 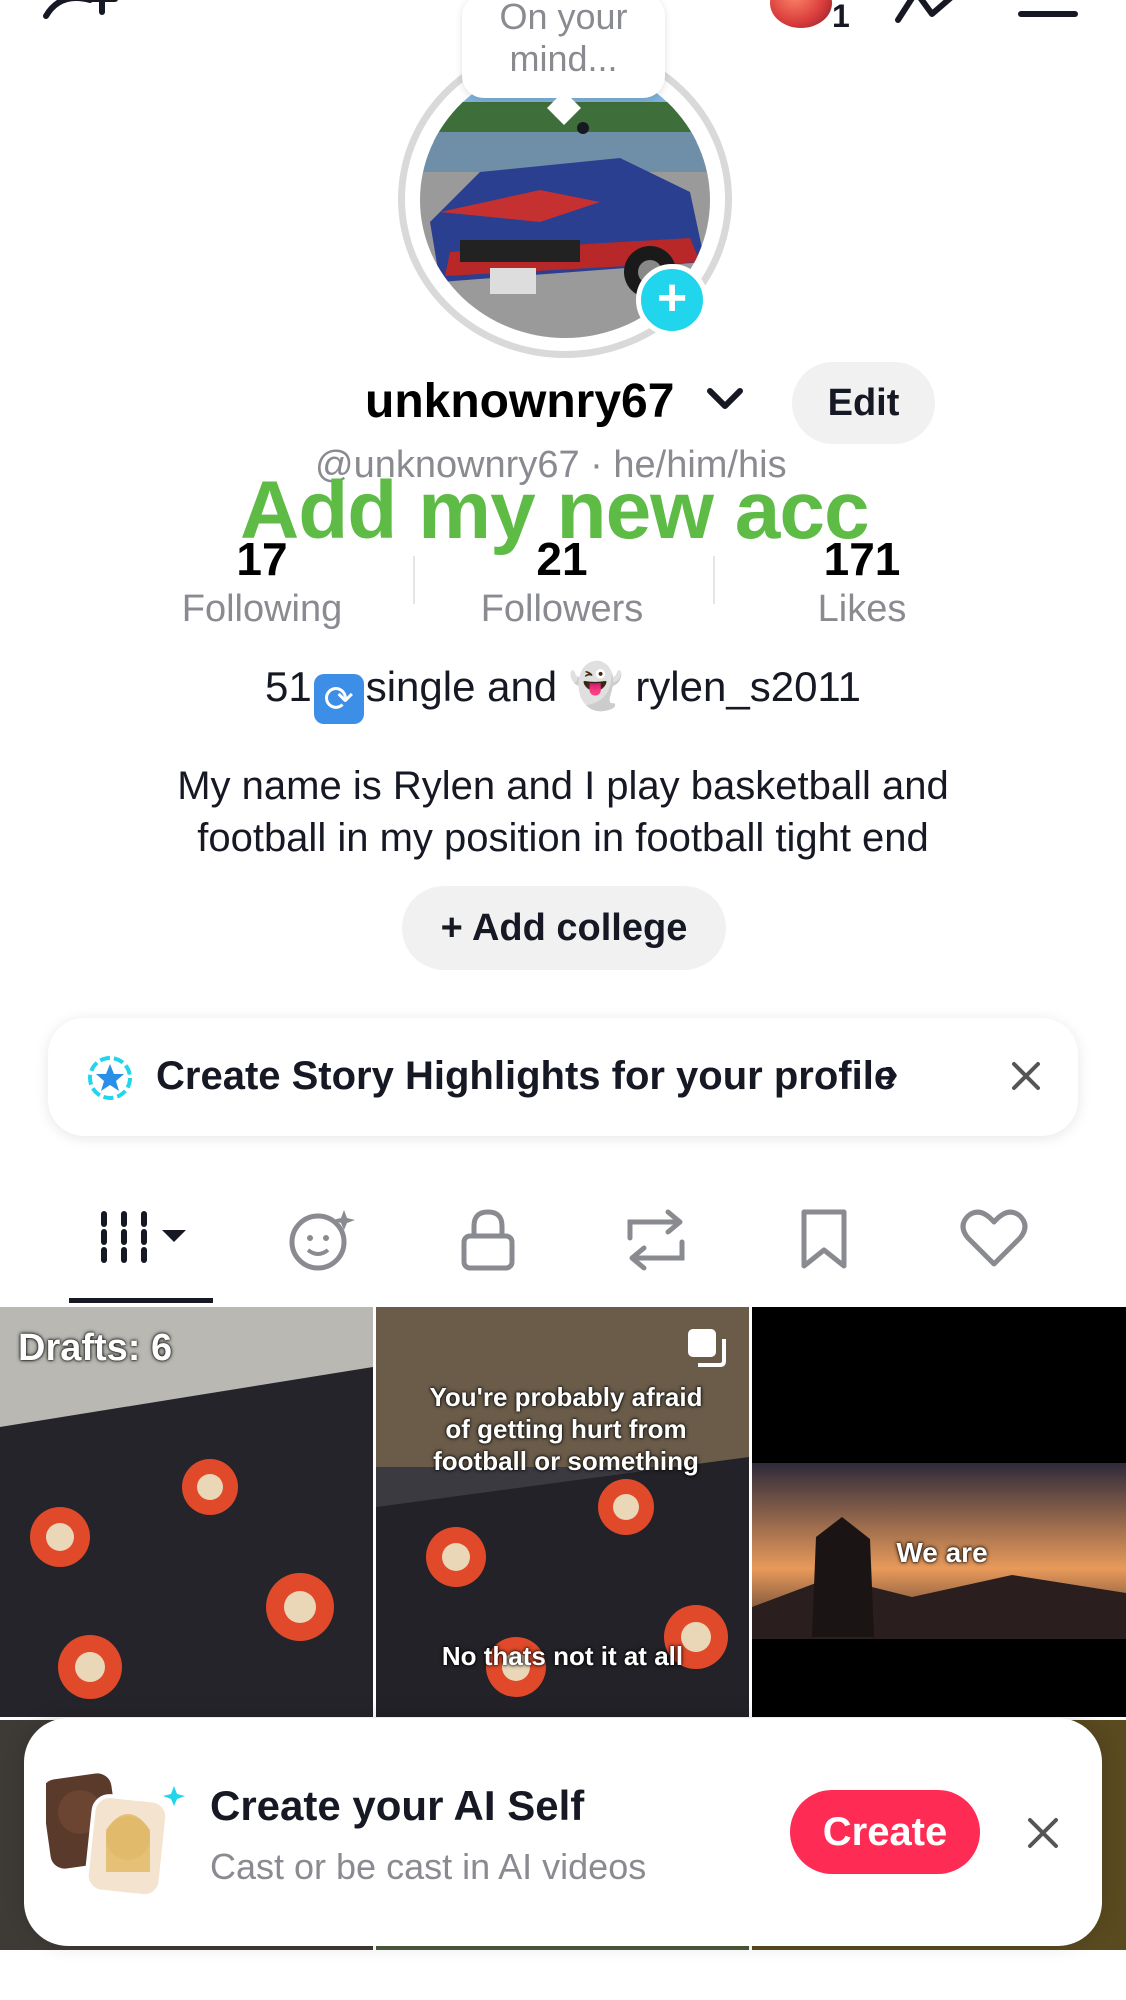 I want to click on followers-count: 21, so click(x=562, y=559).